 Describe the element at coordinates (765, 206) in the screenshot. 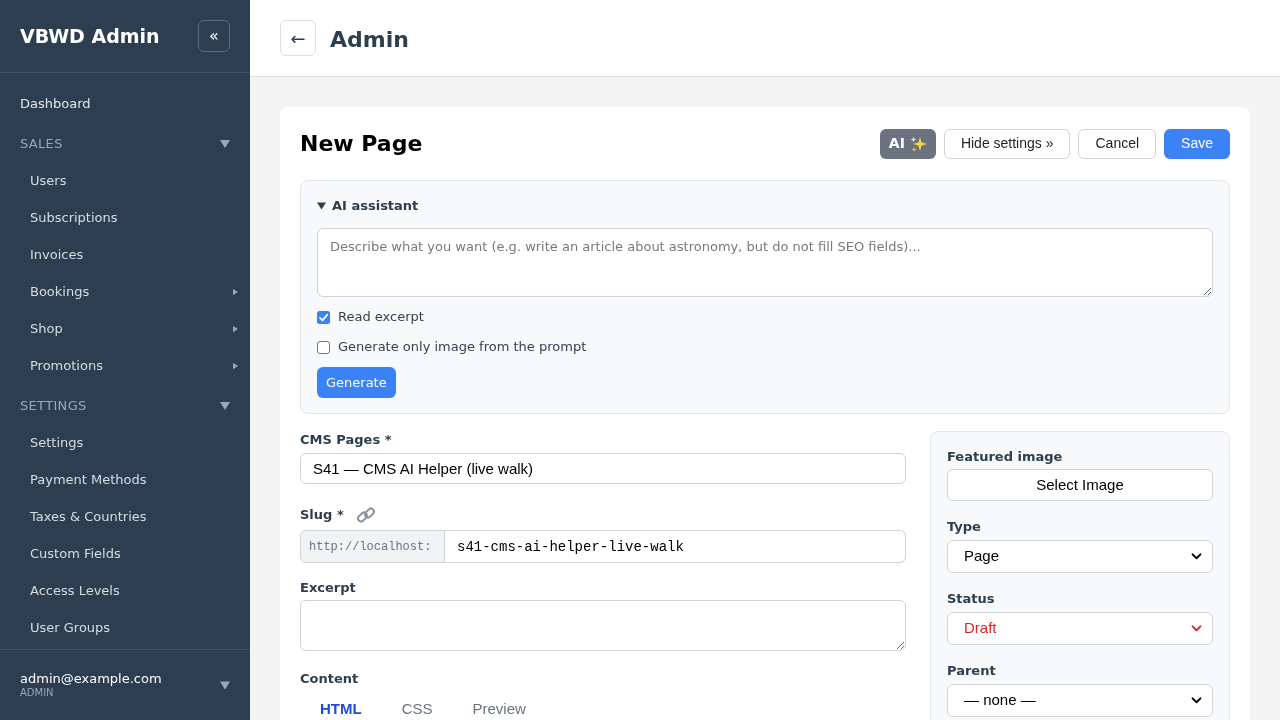

I see `ai-assistant-toggle: AI assistant` at that location.